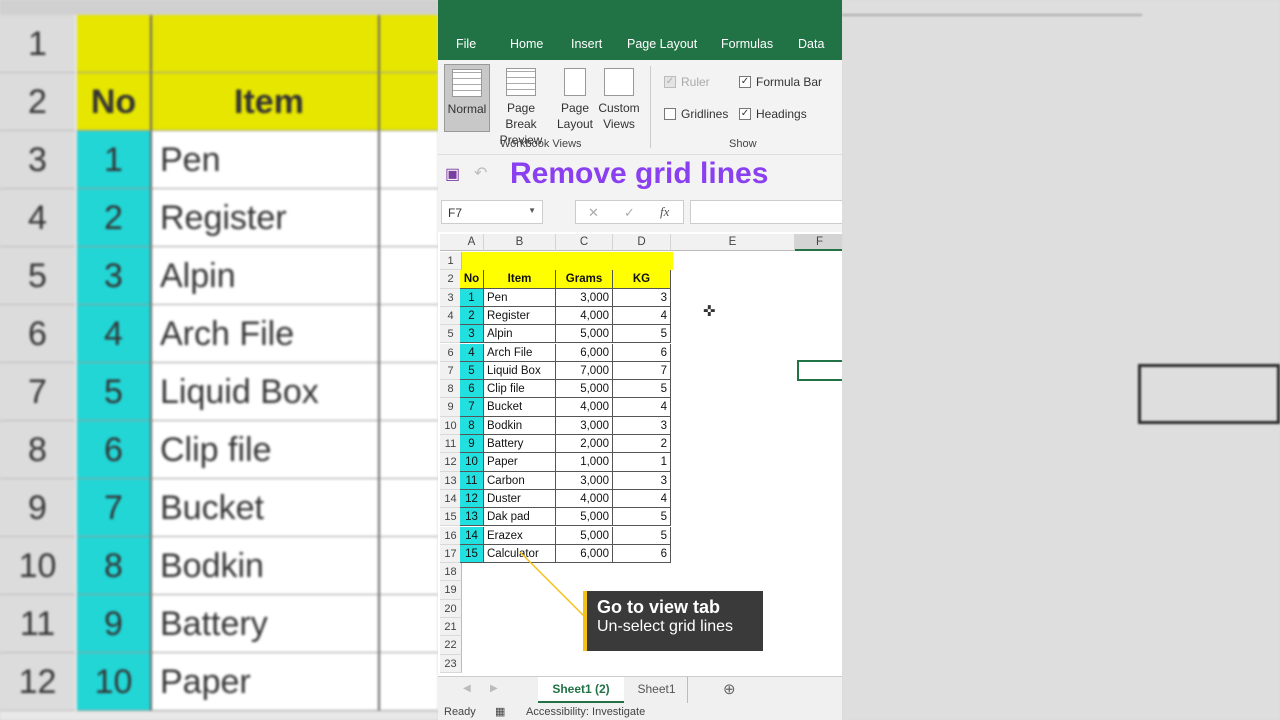 Image resolution: width=1280 pixels, height=720 pixels. I want to click on cell-item: Pen, so click(520, 297).